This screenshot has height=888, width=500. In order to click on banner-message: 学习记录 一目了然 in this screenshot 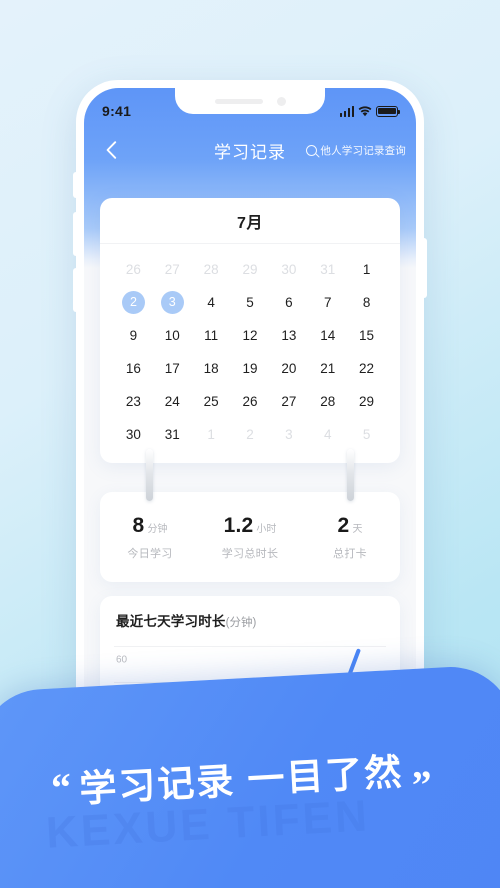, I will do `click(241, 780)`.